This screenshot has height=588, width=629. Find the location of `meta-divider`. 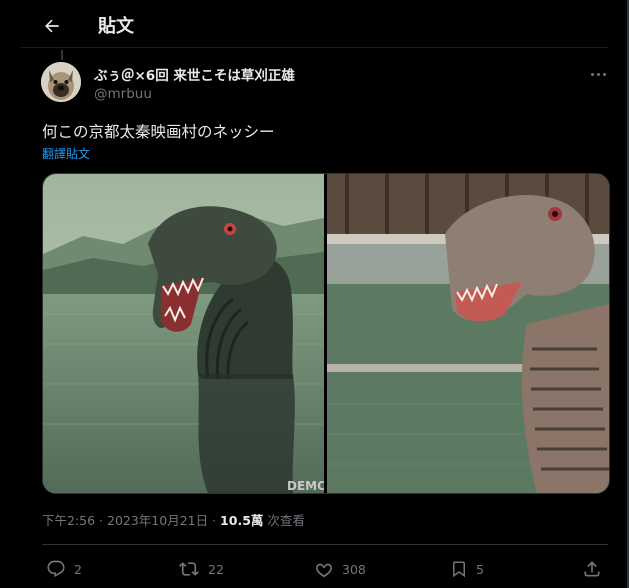

meta-divider is located at coordinates (325, 544).